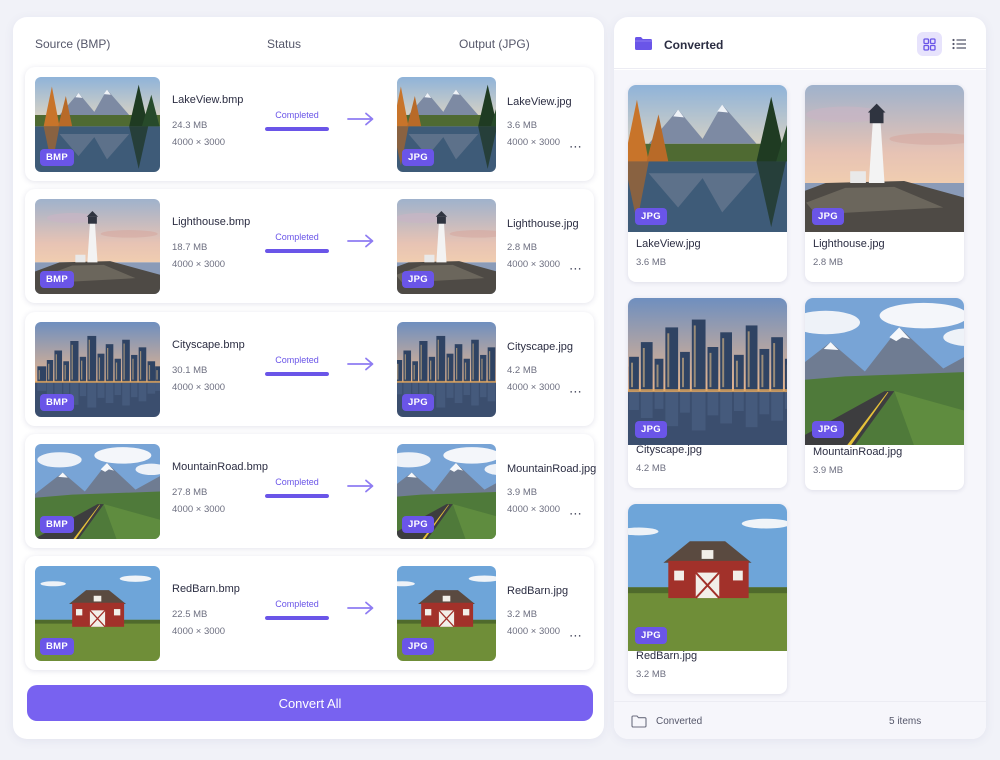  I want to click on file-card: JPG Cityscape.jpg 4.2 MB, so click(707, 393).